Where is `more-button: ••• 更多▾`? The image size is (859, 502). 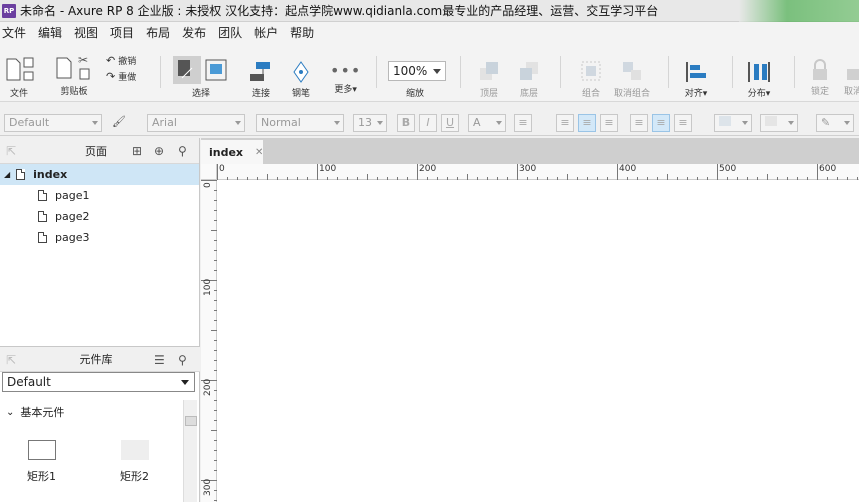 more-button: ••• 更多▾ is located at coordinates (346, 78).